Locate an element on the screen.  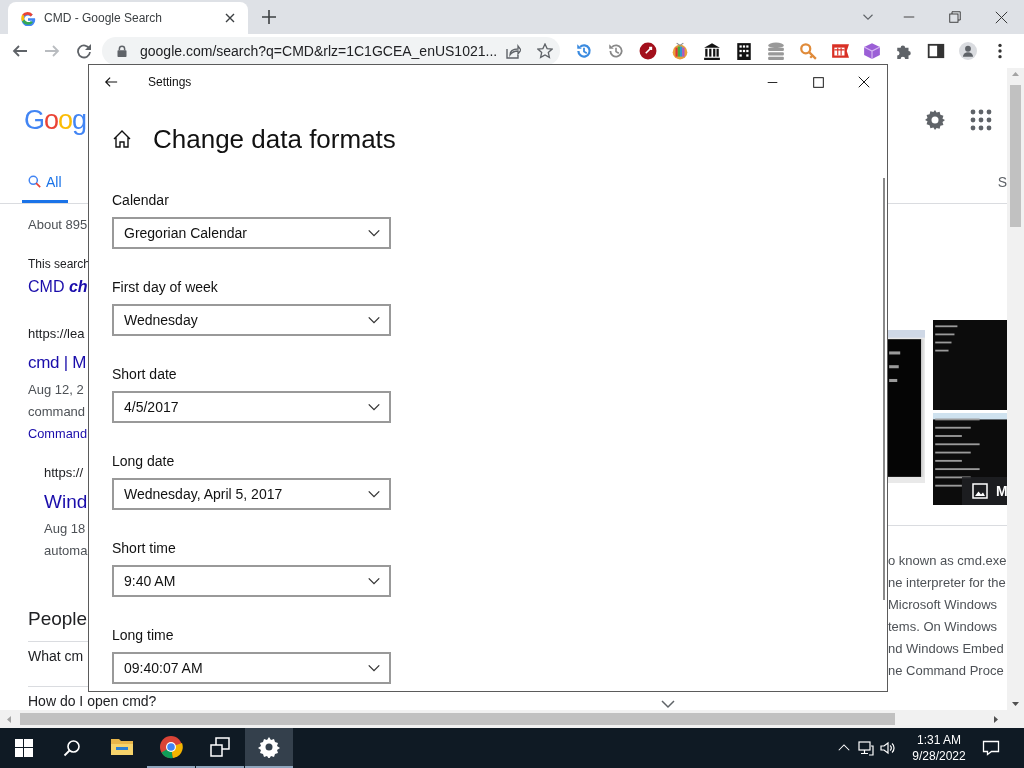
reload-icon is located at coordinates (84, 51).